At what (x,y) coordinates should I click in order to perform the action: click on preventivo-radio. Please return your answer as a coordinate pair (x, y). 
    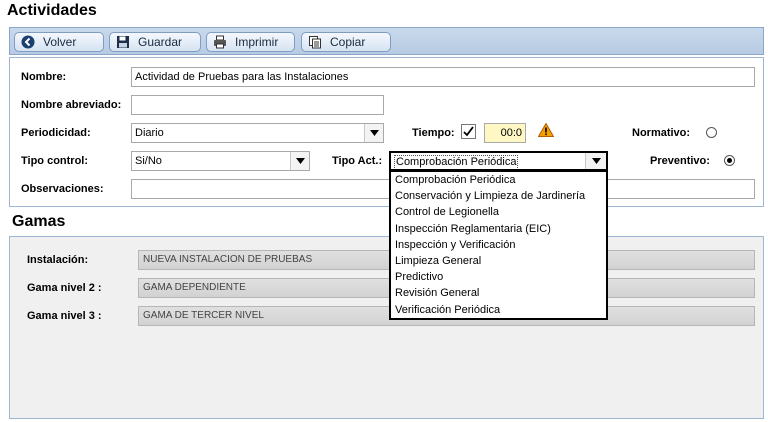
    Looking at the image, I should click on (729, 160).